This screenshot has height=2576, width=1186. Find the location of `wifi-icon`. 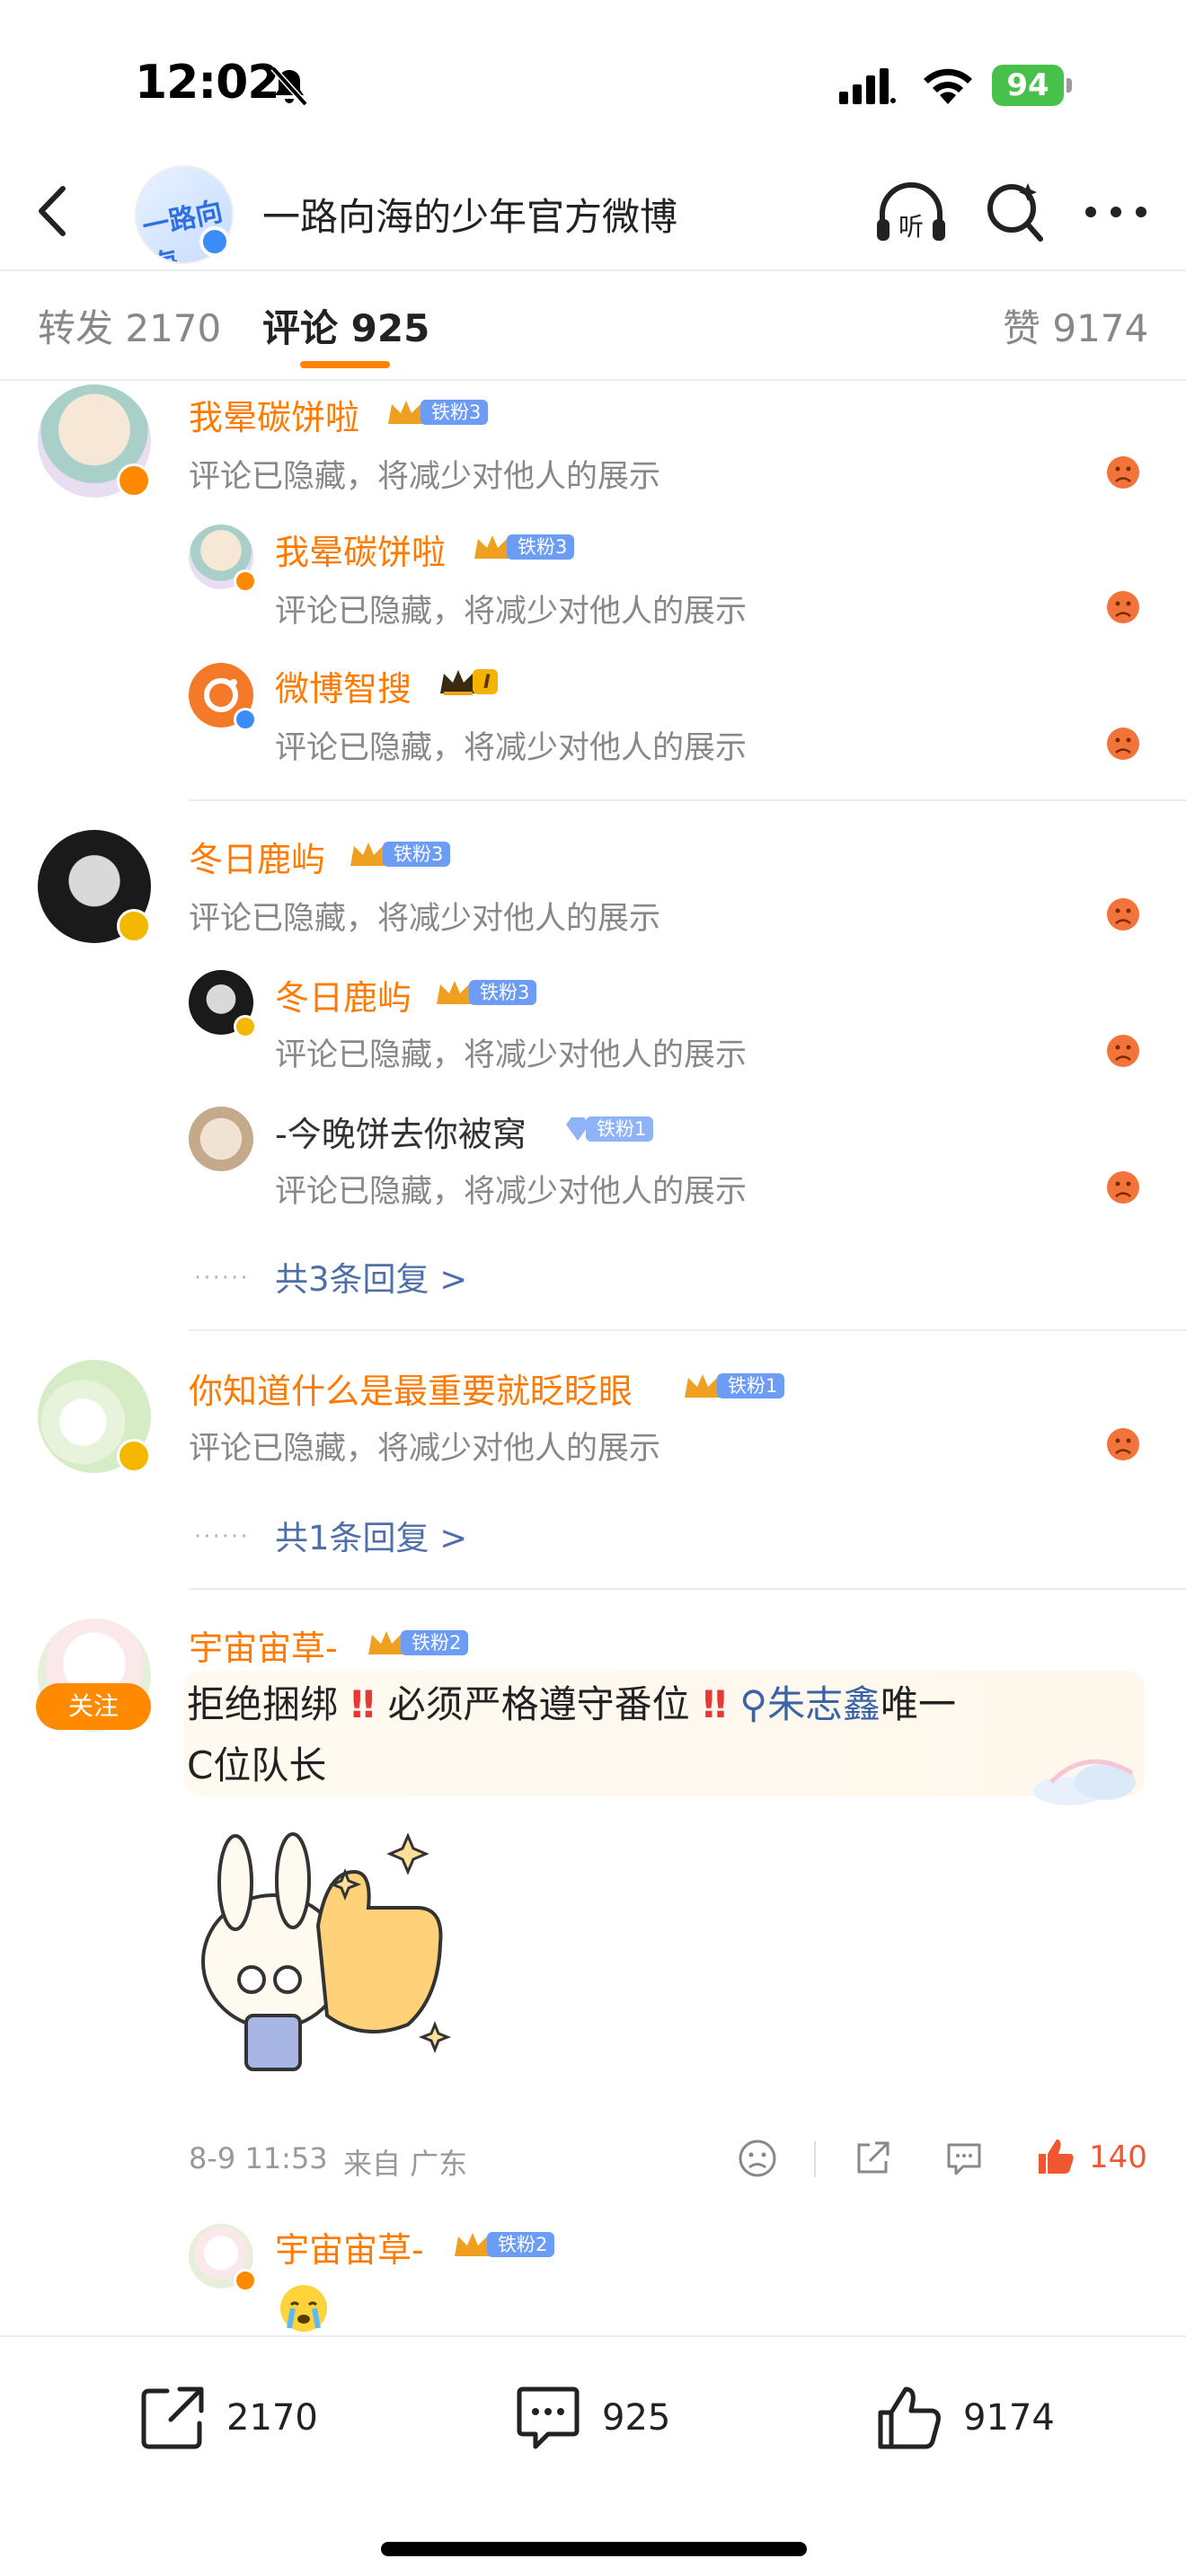

wifi-icon is located at coordinates (948, 86).